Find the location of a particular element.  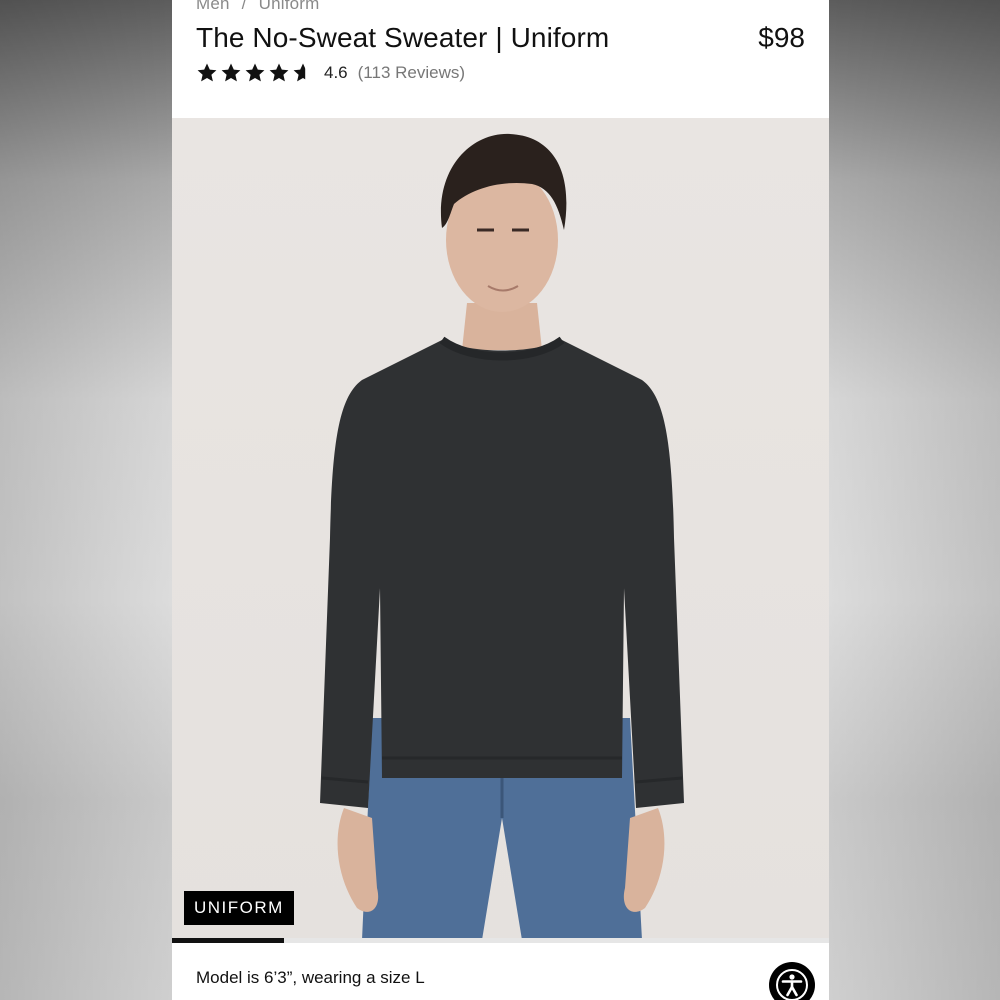

rating-row: 4.6 (113 Reviews) is located at coordinates (330, 73).